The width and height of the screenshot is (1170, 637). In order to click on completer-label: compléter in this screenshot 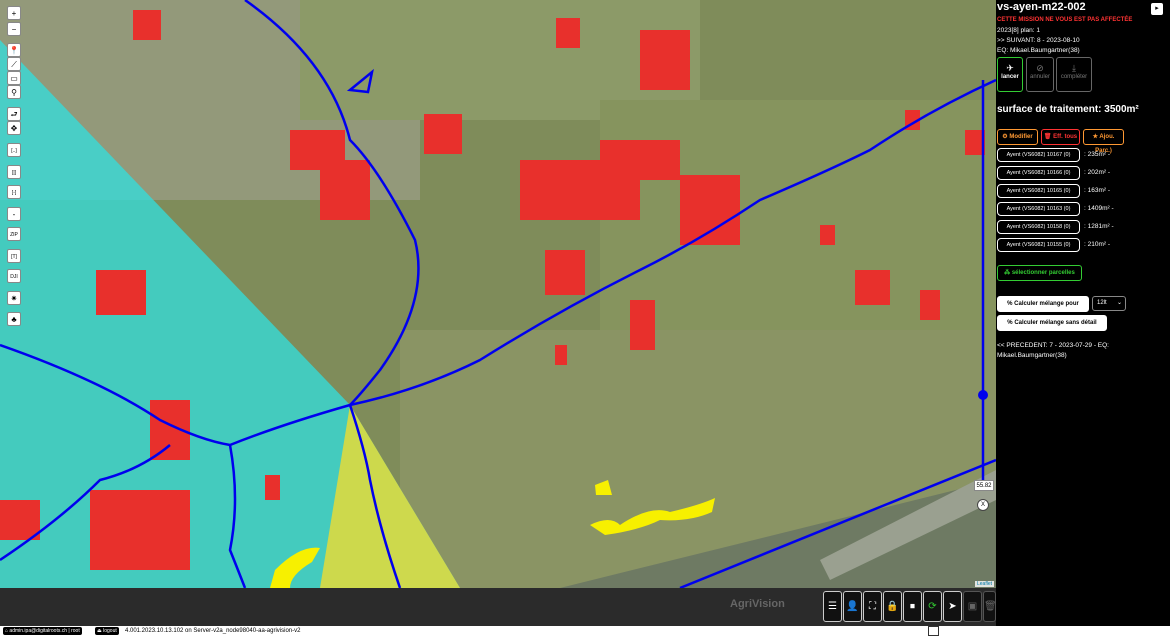, I will do `click(1074, 77)`.